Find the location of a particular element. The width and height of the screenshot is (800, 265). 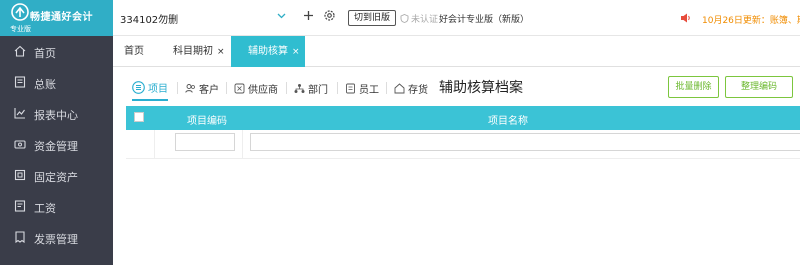

subtab-label: 存货 is located at coordinates (418, 90).